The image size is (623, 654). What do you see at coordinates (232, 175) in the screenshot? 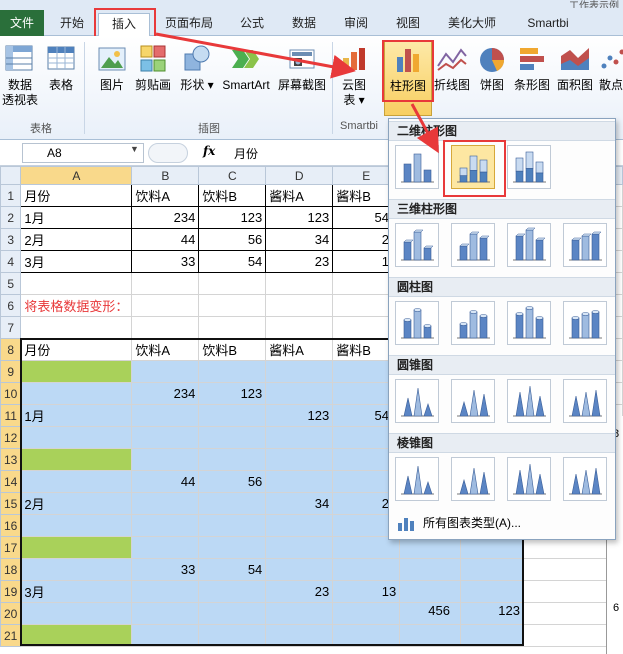
I see `column-header: C` at bounding box center [232, 175].